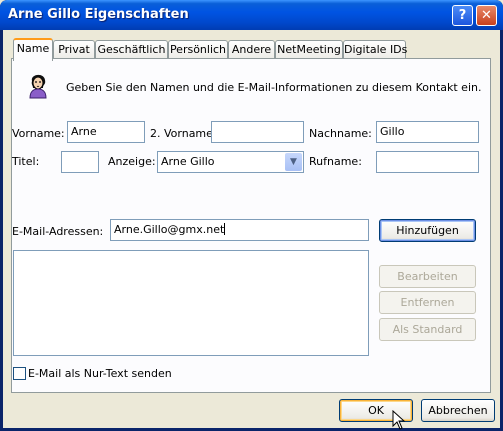 The image size is (503, 431). What do you see at coordinates (19, 373) in the screenshot?
I see `plain-text-checkbox` at bounding box center [19, 373].